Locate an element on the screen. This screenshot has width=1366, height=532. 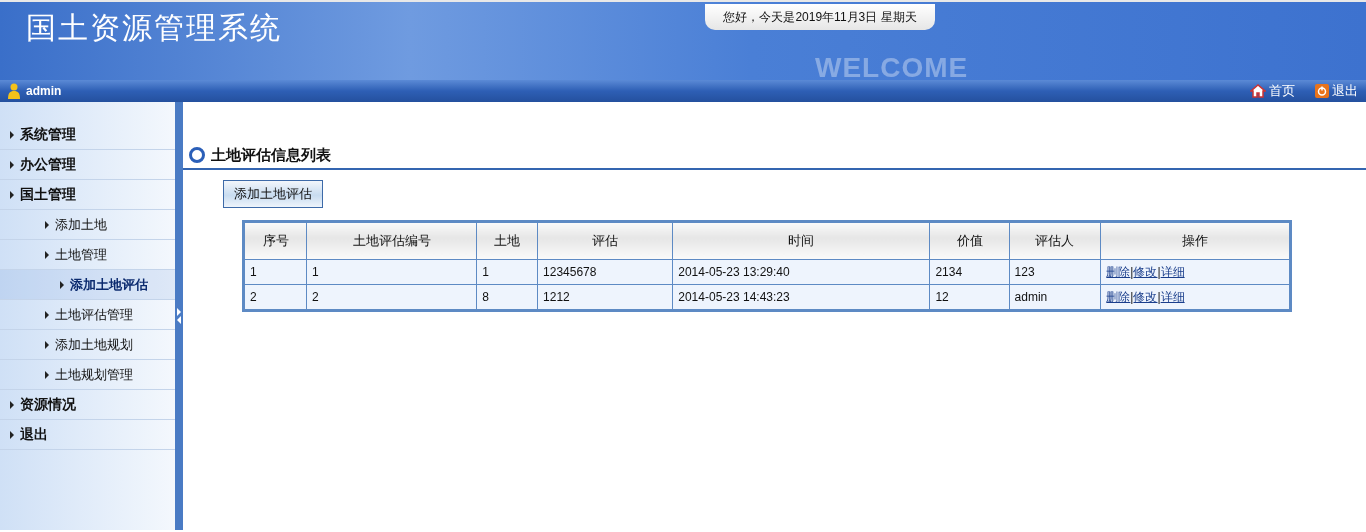
arrows-icon is located at coordinates (179, 316).